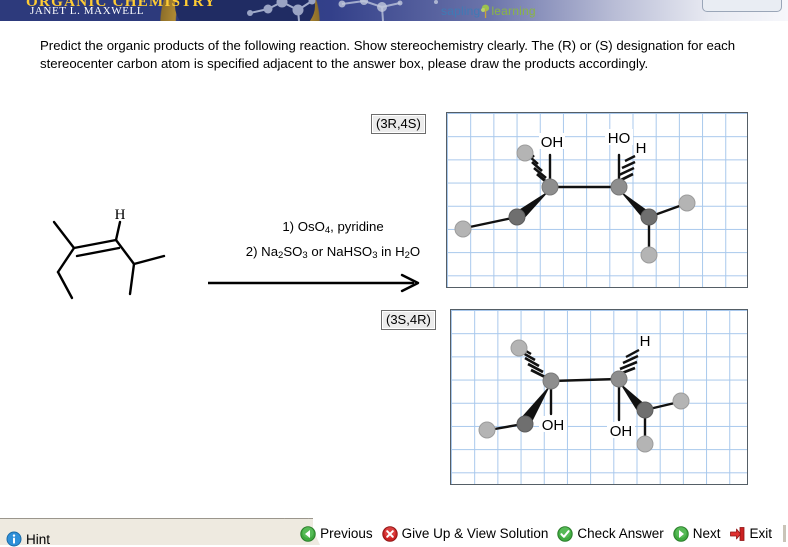  What do you see at coordinates (565, 533) in the screenshot?
I see `check-answer-icon` at bounding box center [565, 533].